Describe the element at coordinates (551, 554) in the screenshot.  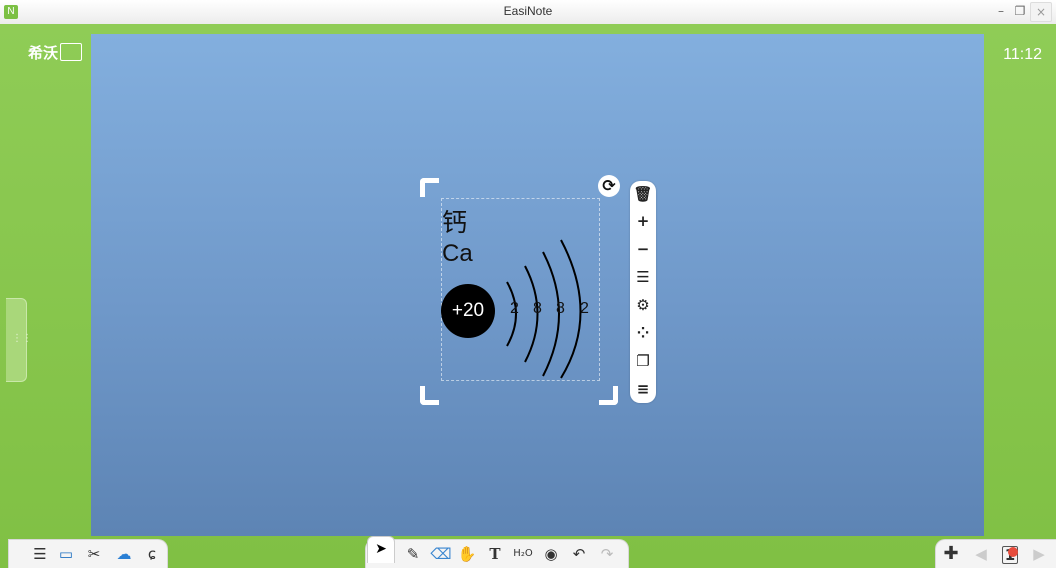
I see `audio-icon: ◉` at that location.